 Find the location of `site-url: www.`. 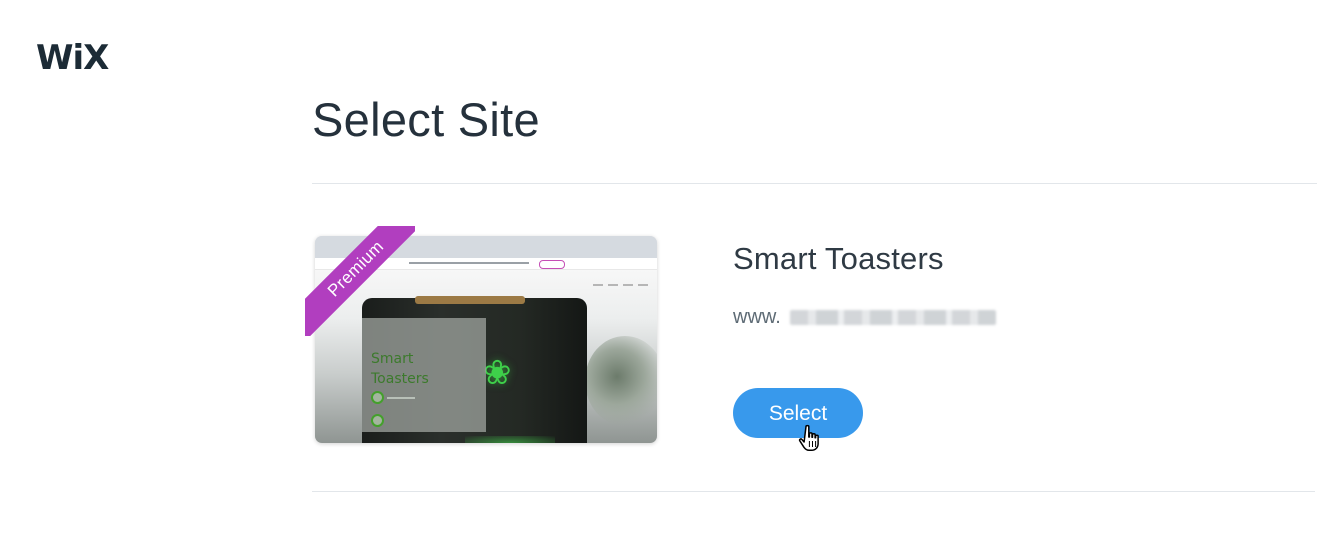

site-url: www. is located at coordinates (757, 317).